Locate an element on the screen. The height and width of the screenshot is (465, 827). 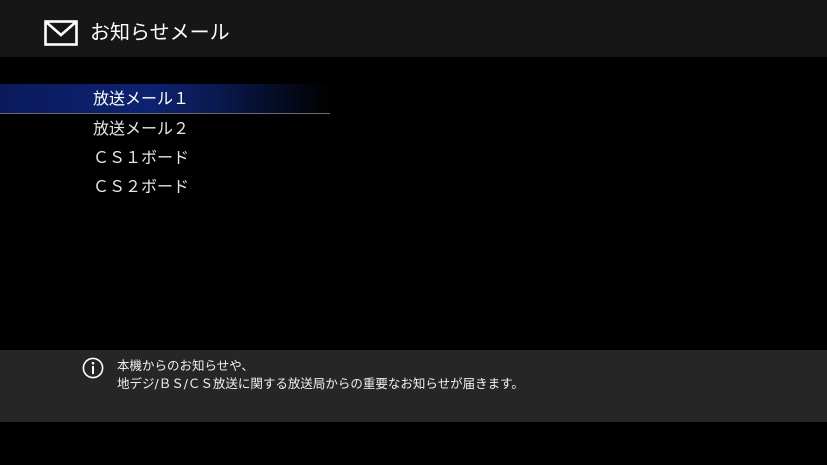
menu-item-cs2-board: ＣＳ２ボード is located at coordinates (165, 186).